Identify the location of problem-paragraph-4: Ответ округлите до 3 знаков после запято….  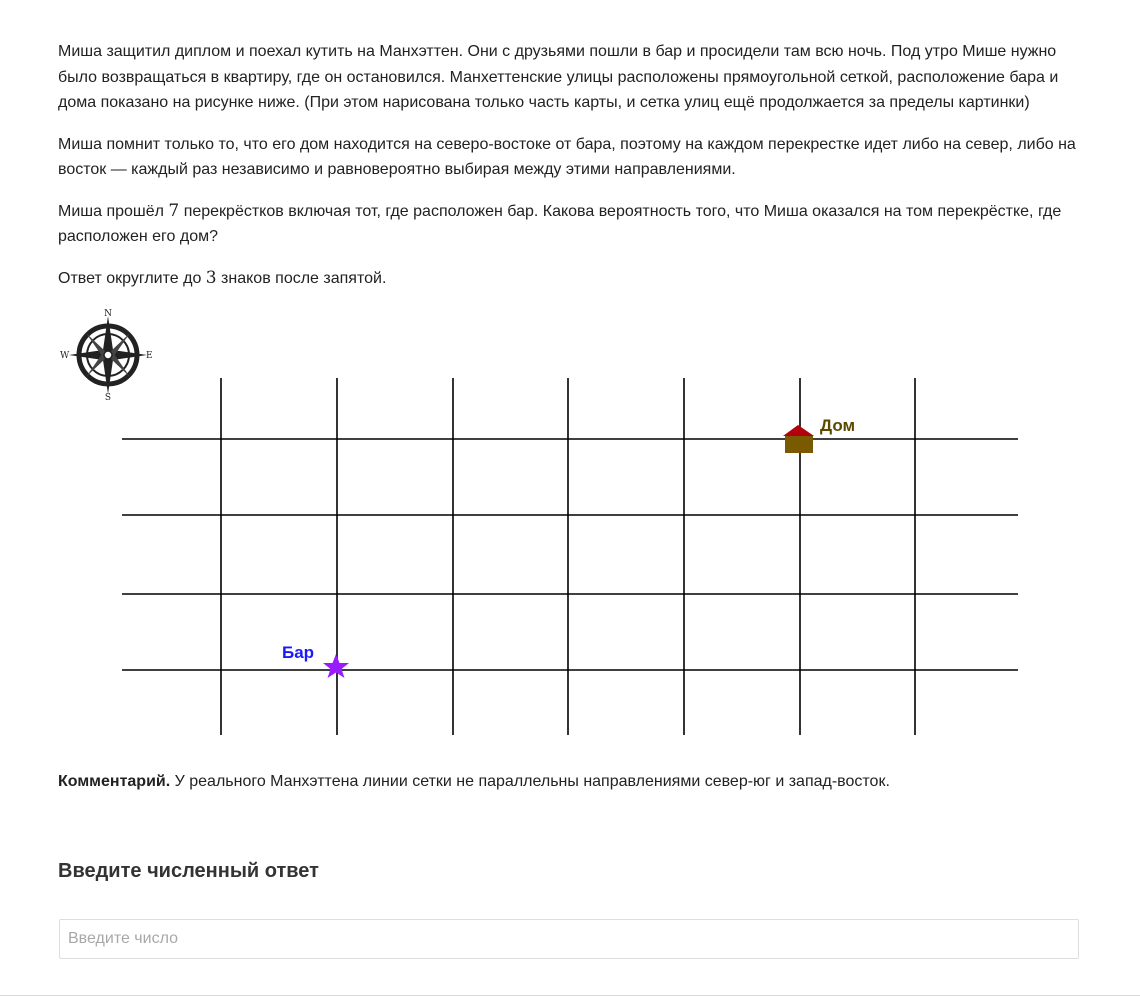
(570, 279).